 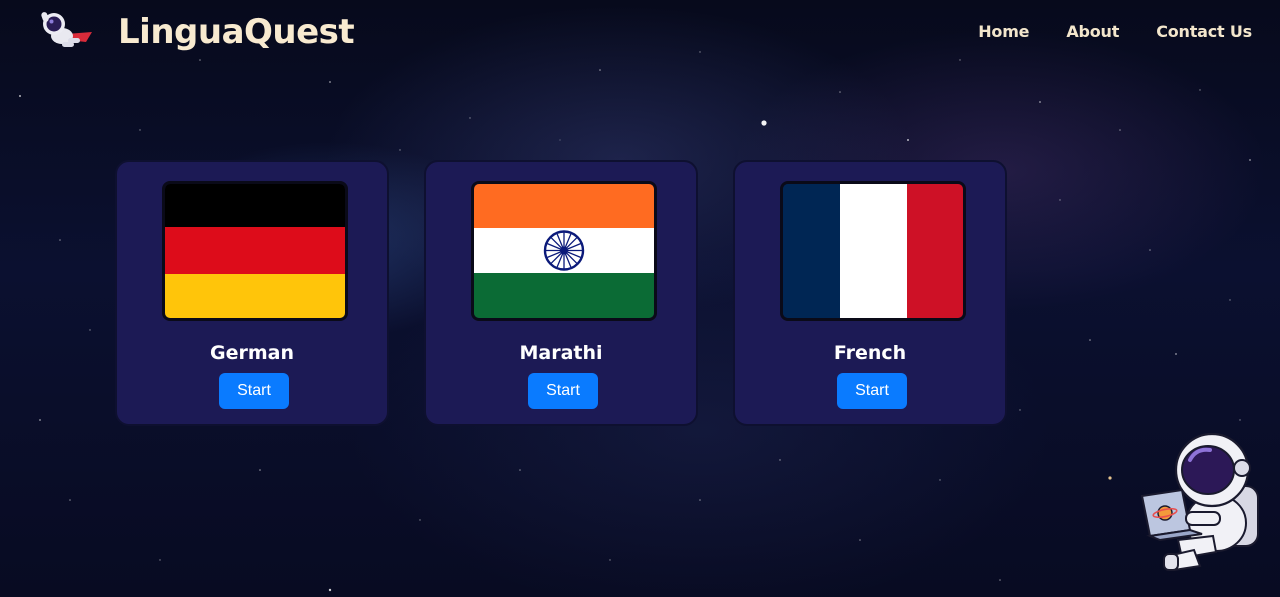 What do you see at coordinates (563, 391) in the screenshot?
I see `start-marathi-button: Start` at bounding box center [563, 391].